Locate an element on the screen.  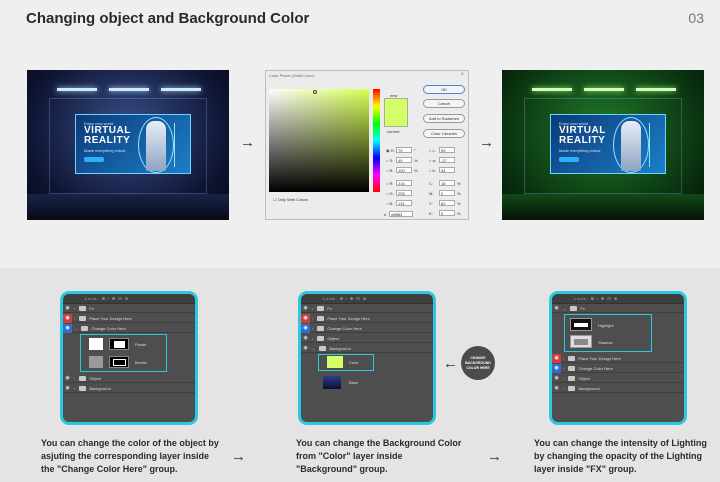
field-g: ○ G: 255 is located at coordinates (399, 193).